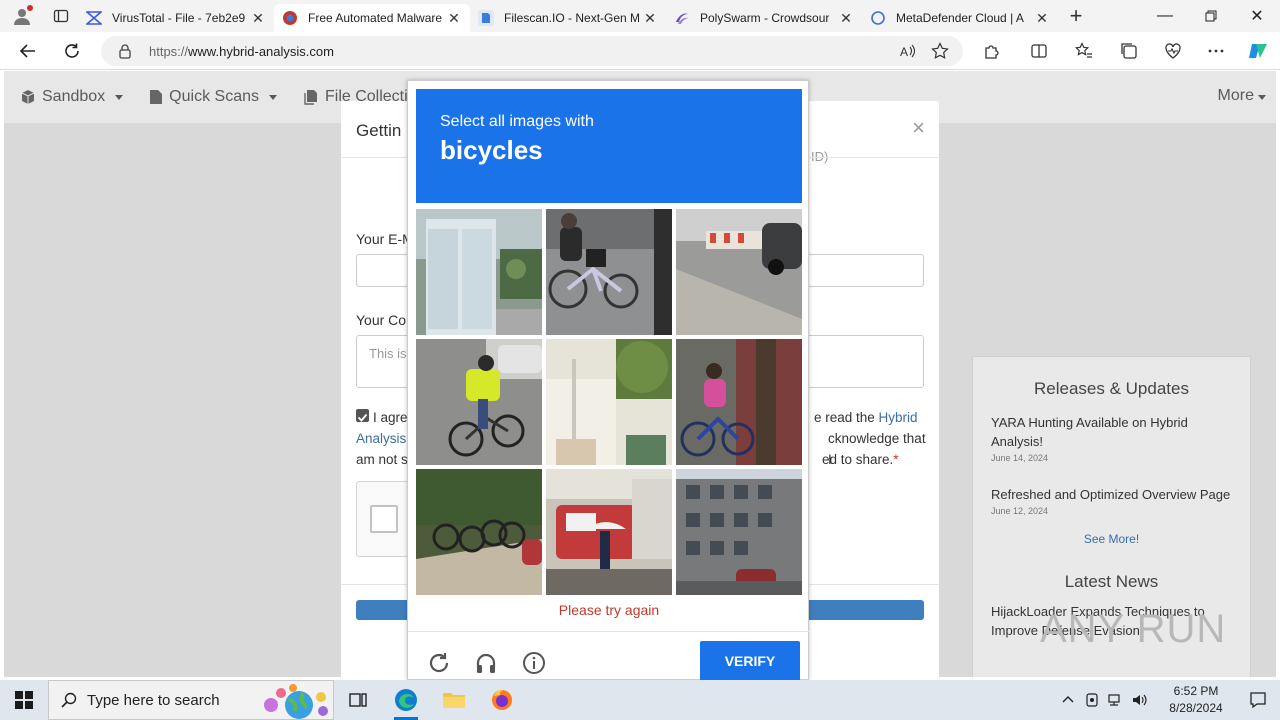 The width and height of the screenshot is (1280, 720). I want to click on nav-more: More, so click(1242, 96).